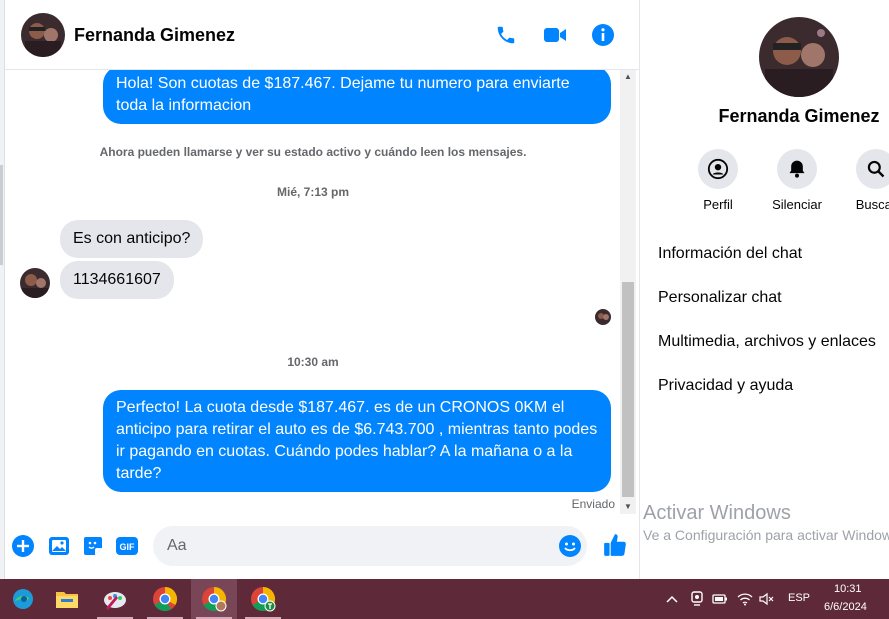 The height and width of the screenshot is (619, 889). What do you see at coordinates (799, 116) in the screenshot?
I see `panel-contact-name: Fernanda Gimenez` at bounding box center [799, 116].